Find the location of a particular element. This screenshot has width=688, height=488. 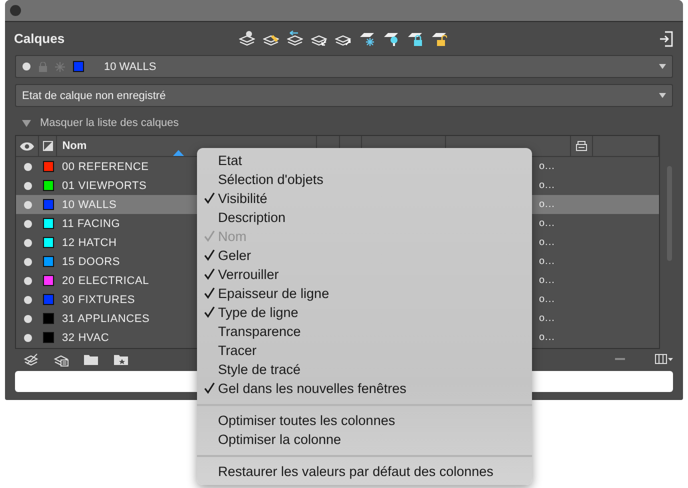

layer-name: 31 APPLIANCES is located at coordinates (106, 318).